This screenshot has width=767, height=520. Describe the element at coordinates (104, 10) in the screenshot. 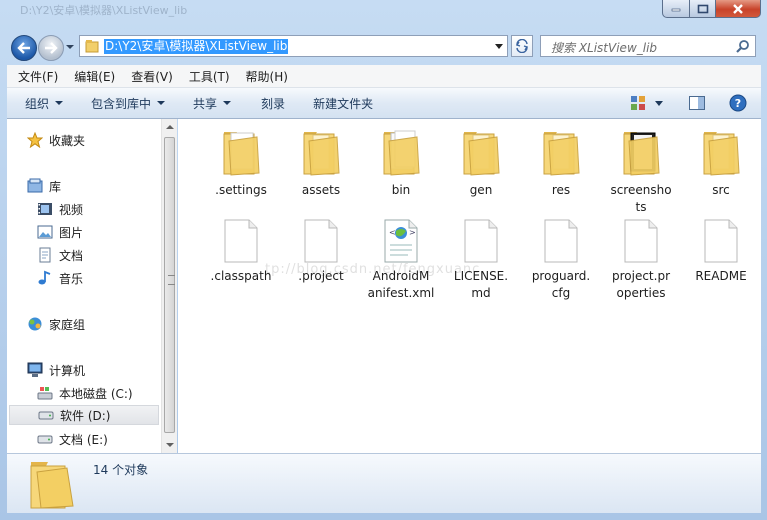

I see `window-caption: D:\Y2\安卓\模拟器\XListView_lib` at that location.